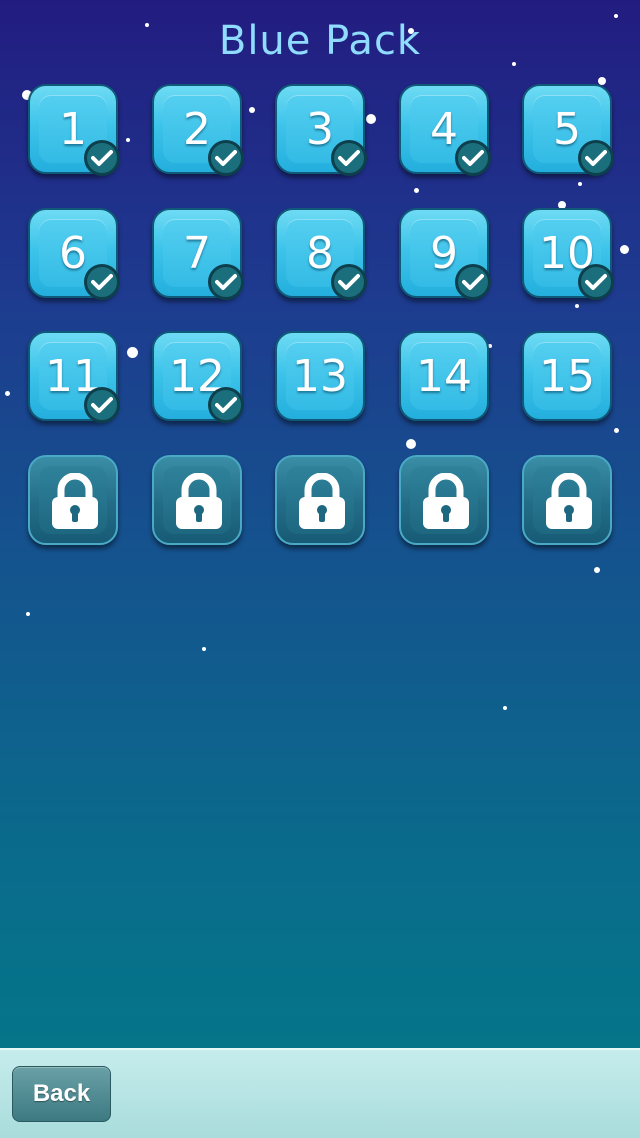 This screenshot has width=640, height=1138. I want to click on level-button-8: 8, so click(321, 254).